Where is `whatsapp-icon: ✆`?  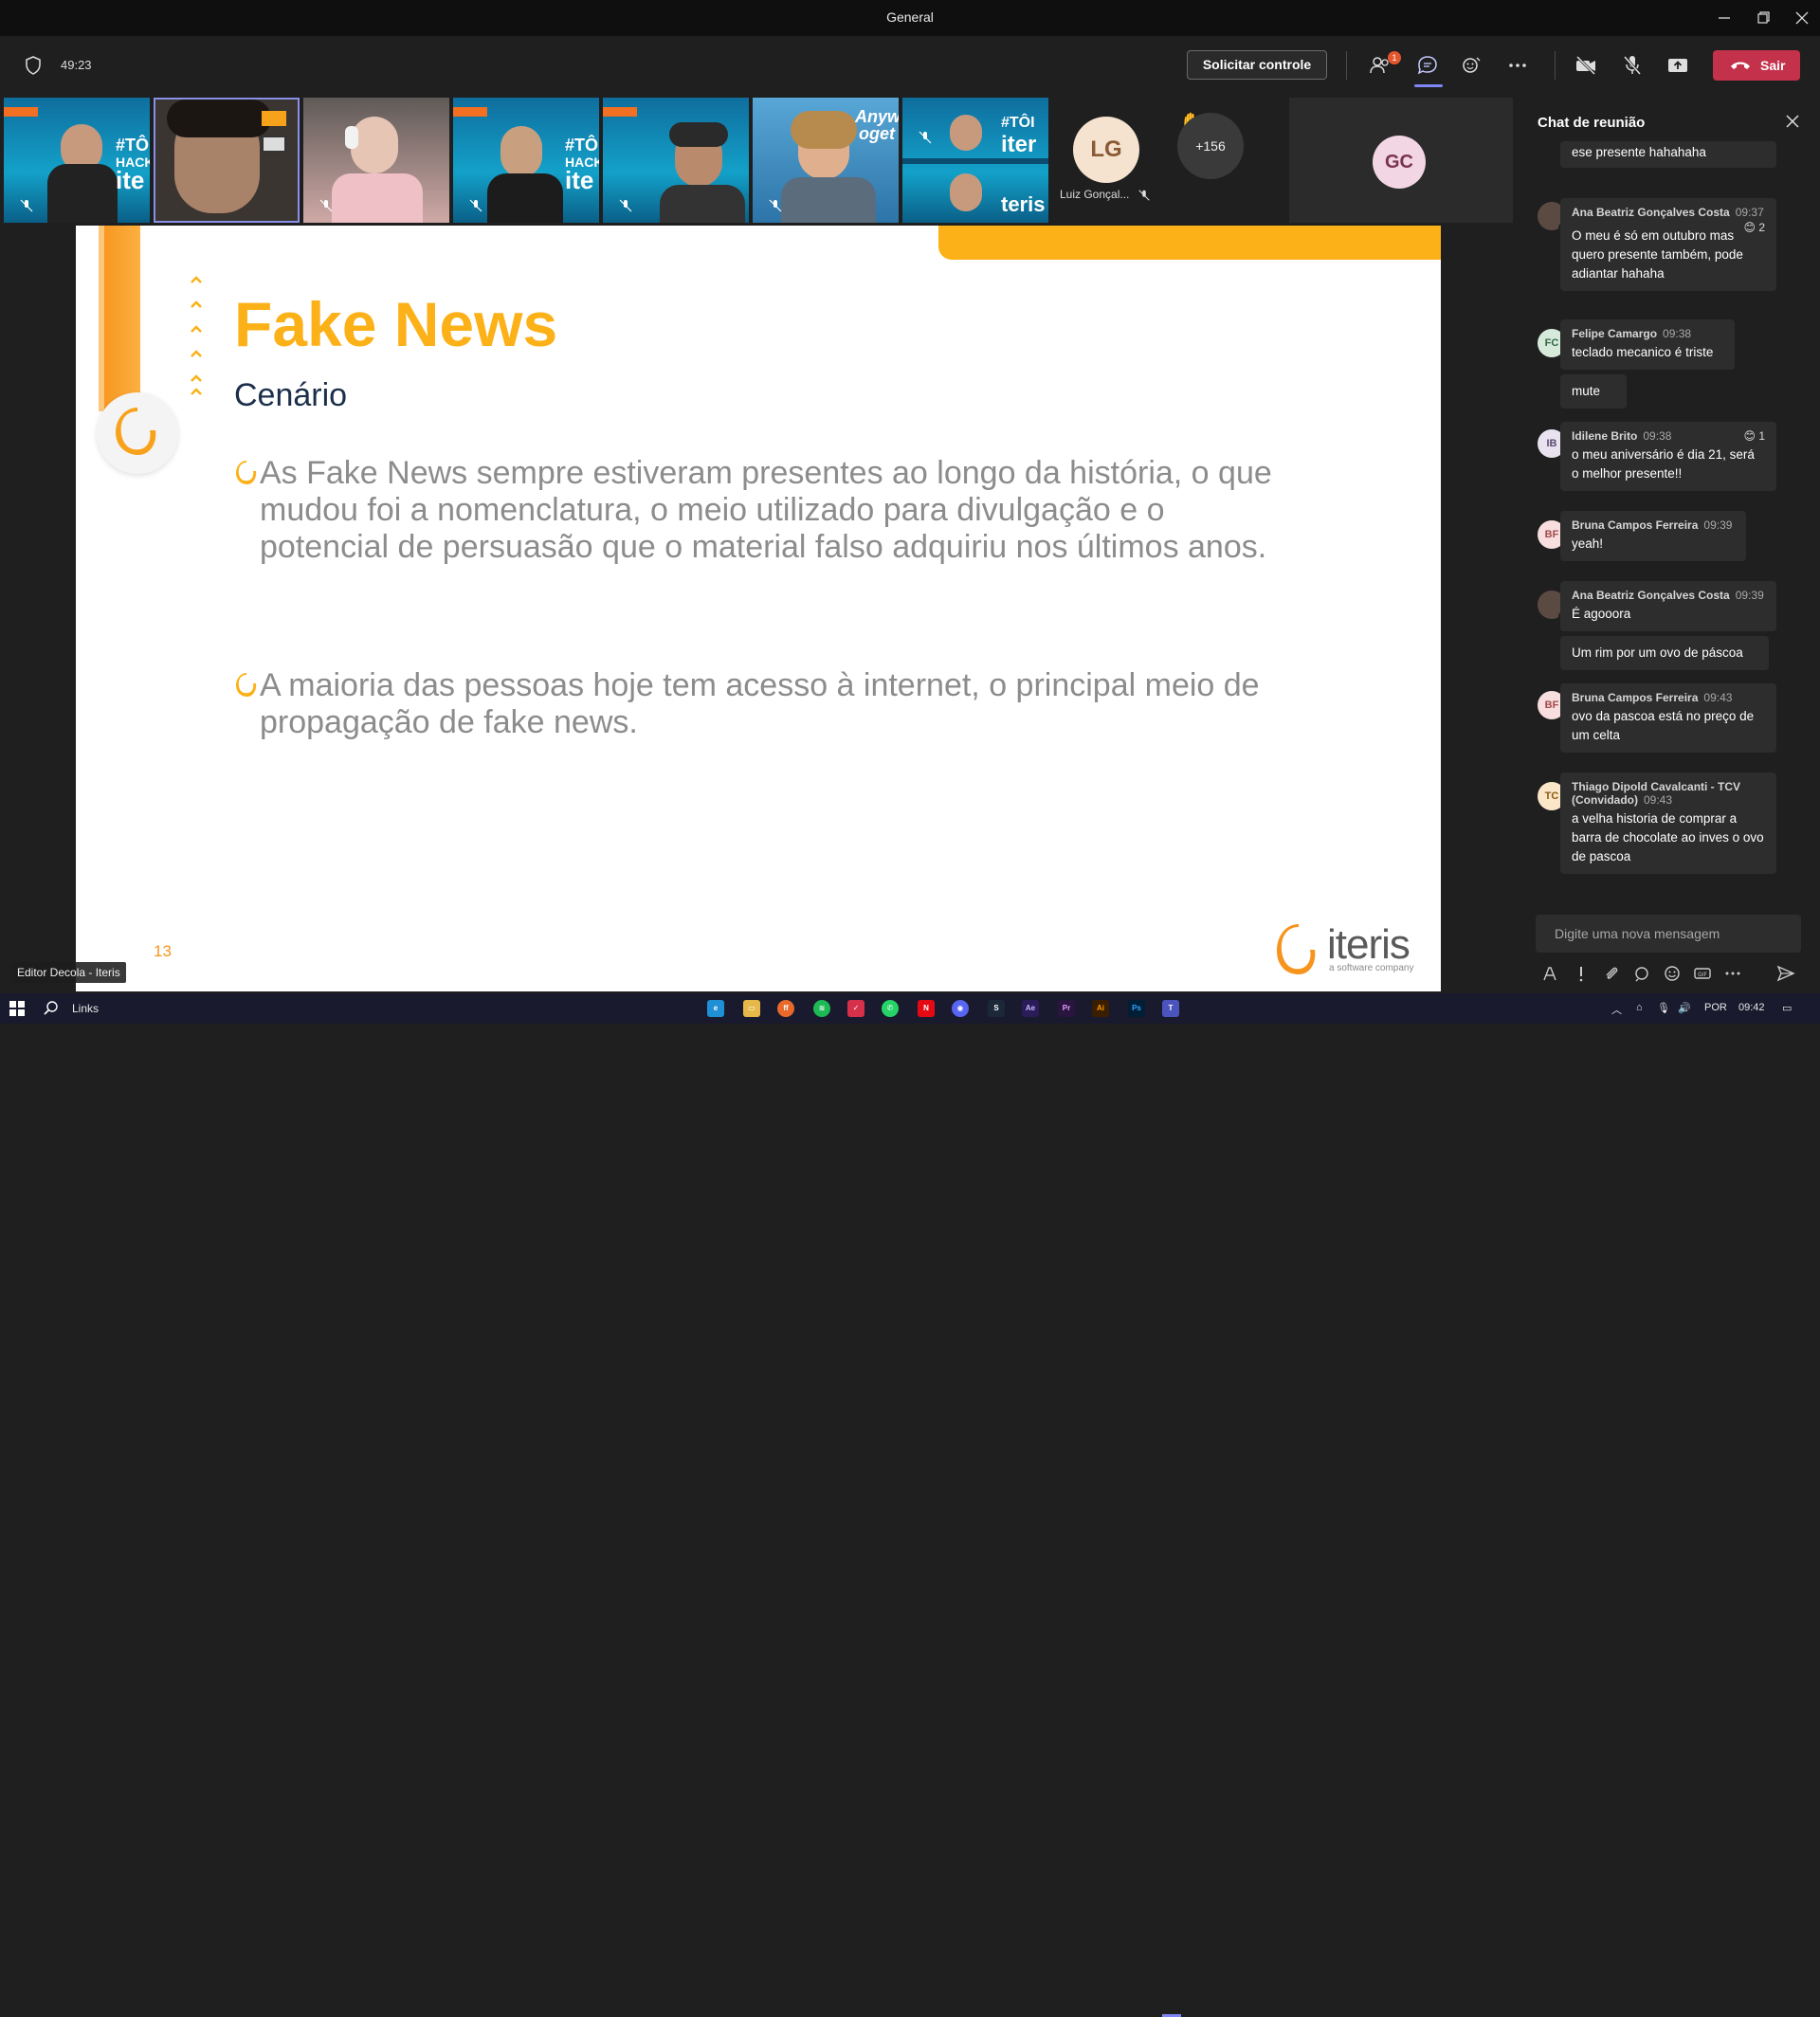 whatsapp-icon: ✆ is located at coordinates (890, 1008).